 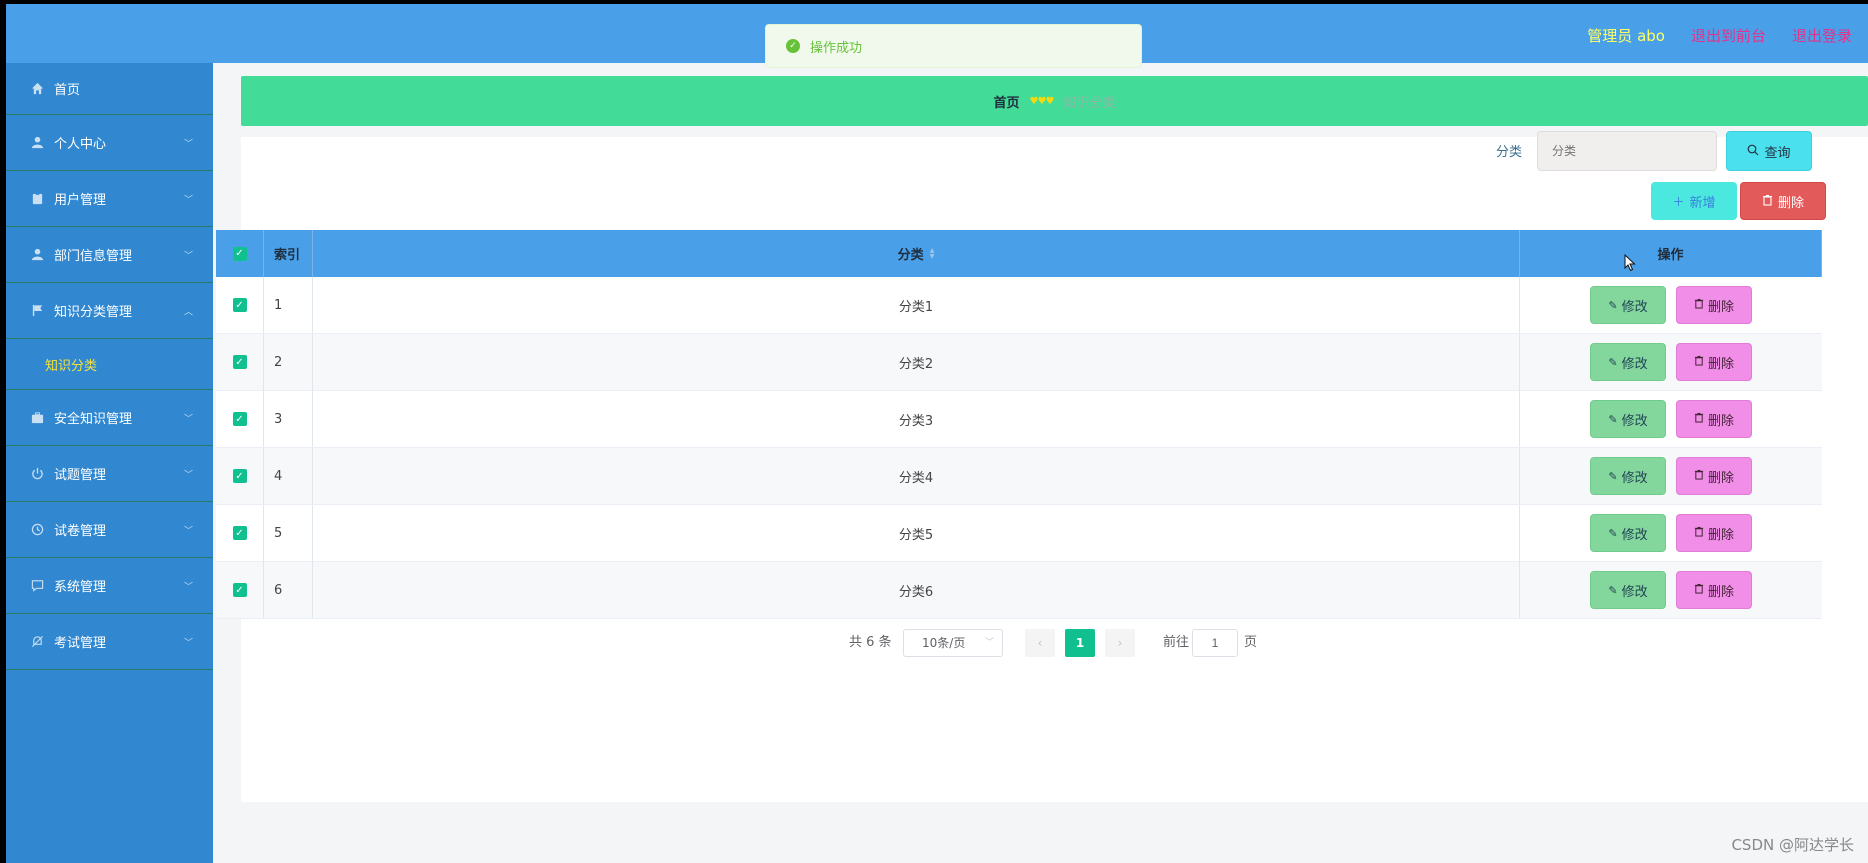 I want to click on breadcrumb-home: 首页, so click(x=1007, y=101).